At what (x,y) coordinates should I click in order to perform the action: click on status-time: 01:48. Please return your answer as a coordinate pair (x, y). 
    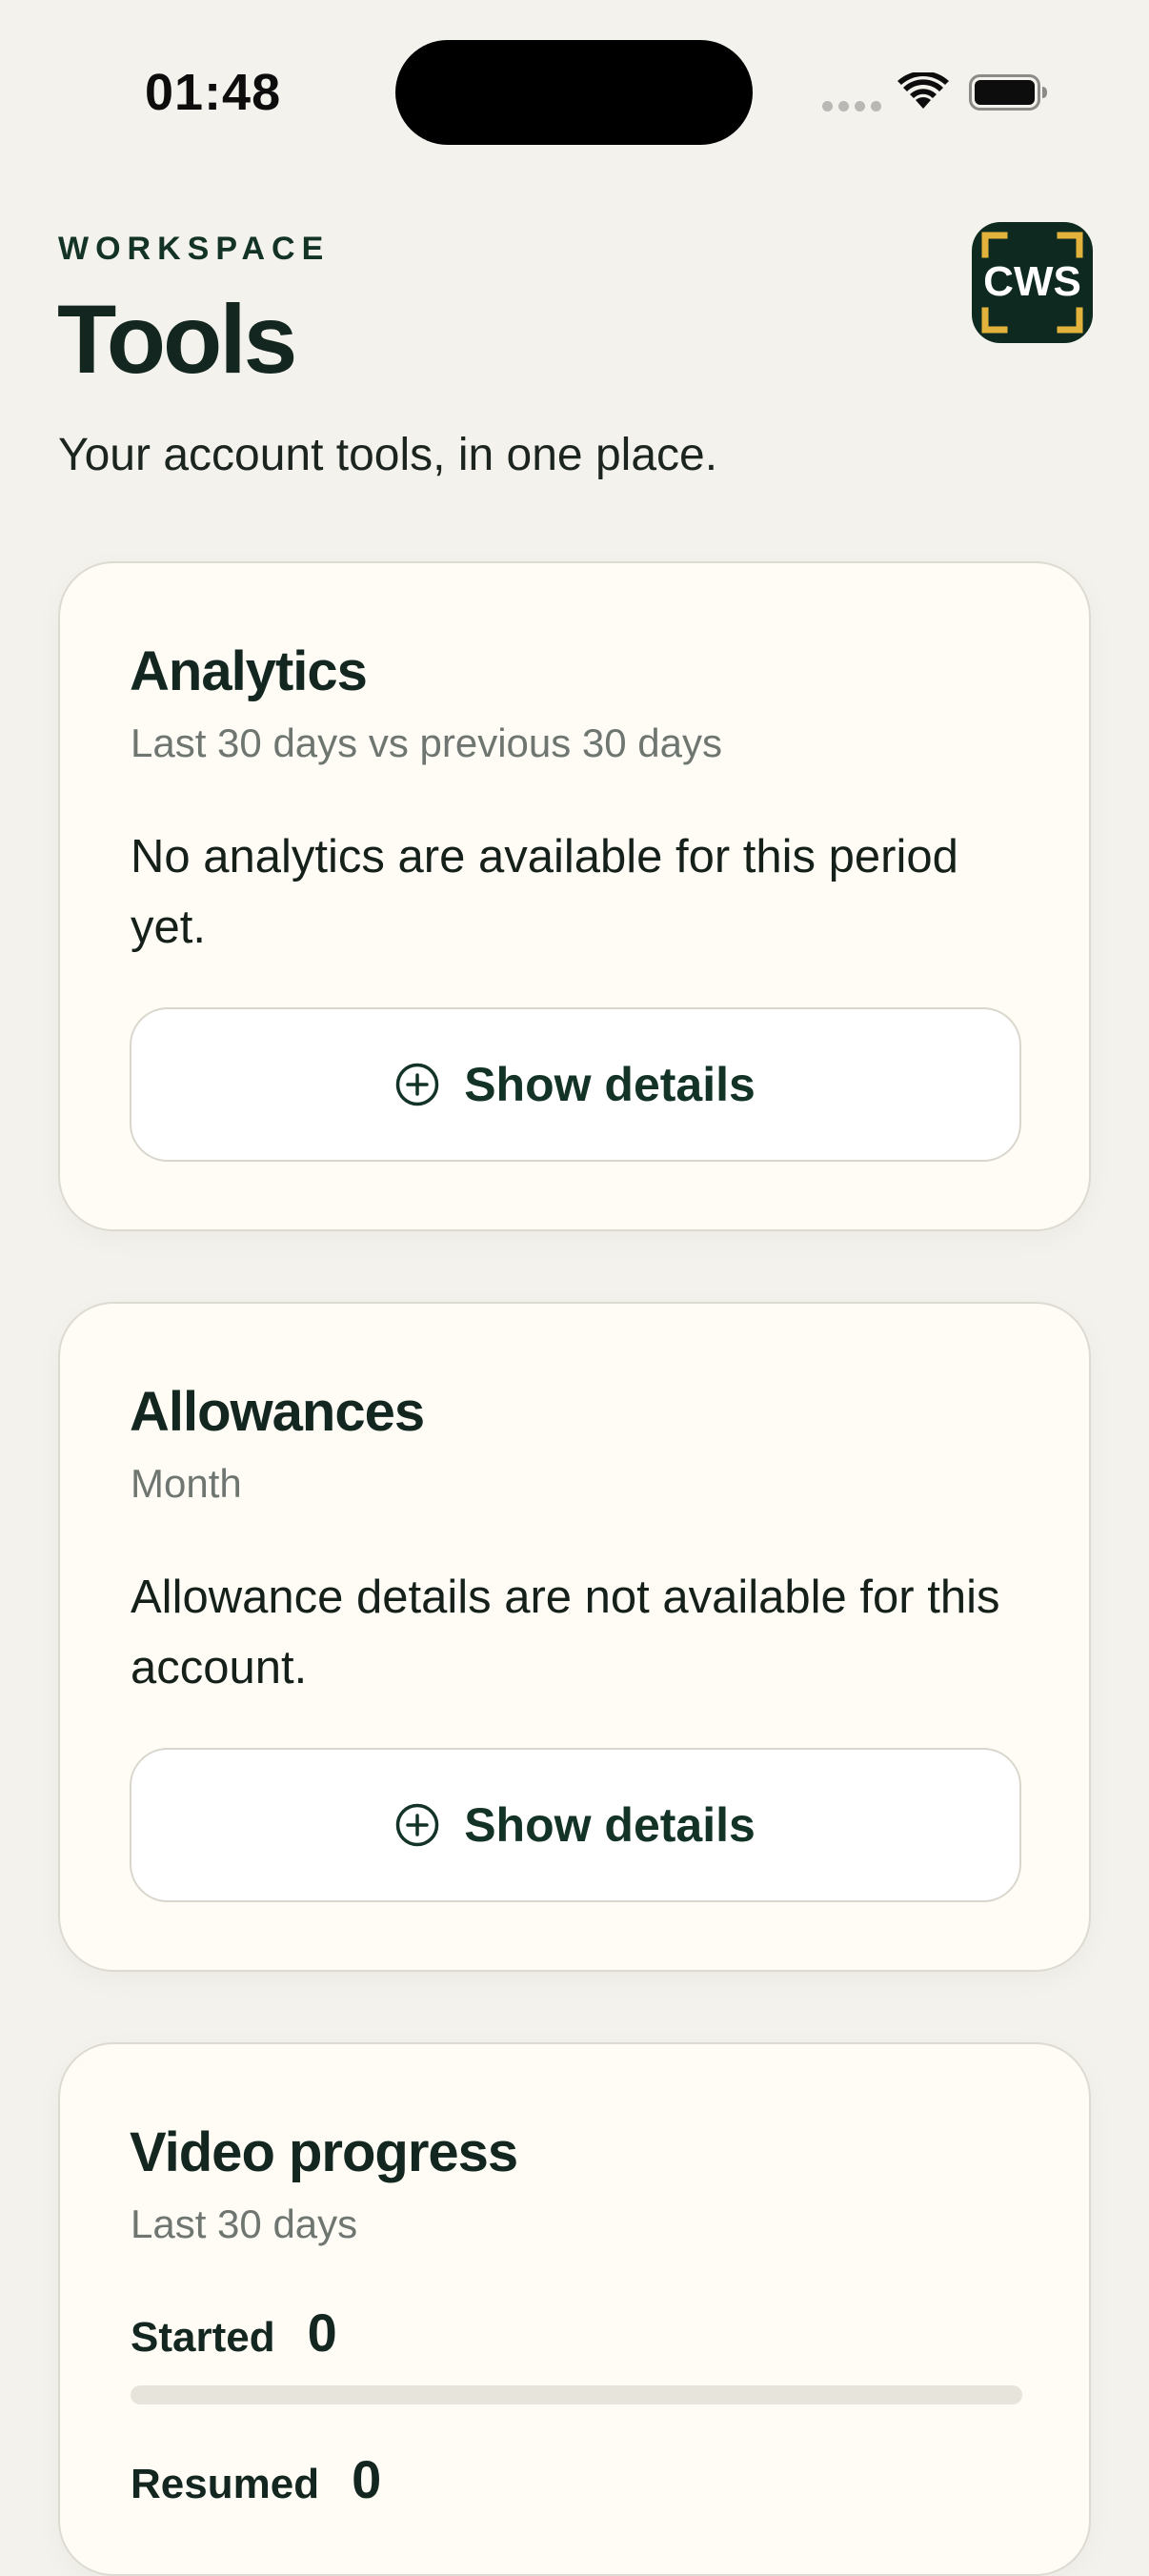
    Looking at the image, I should click on (213, 92).